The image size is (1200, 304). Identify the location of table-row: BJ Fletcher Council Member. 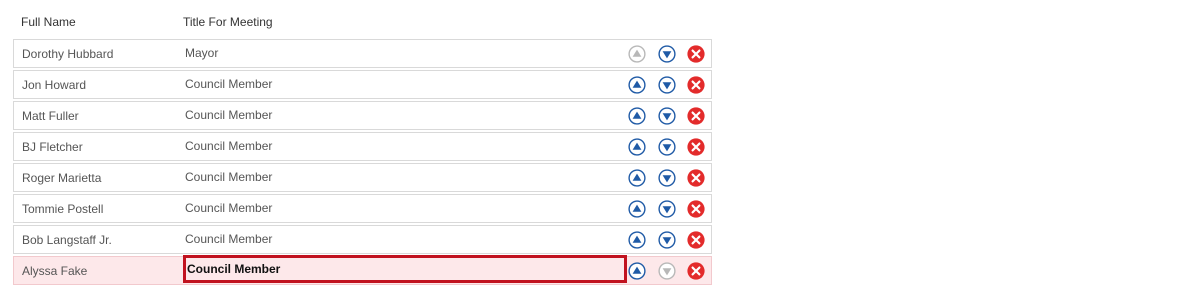
(362, 146).